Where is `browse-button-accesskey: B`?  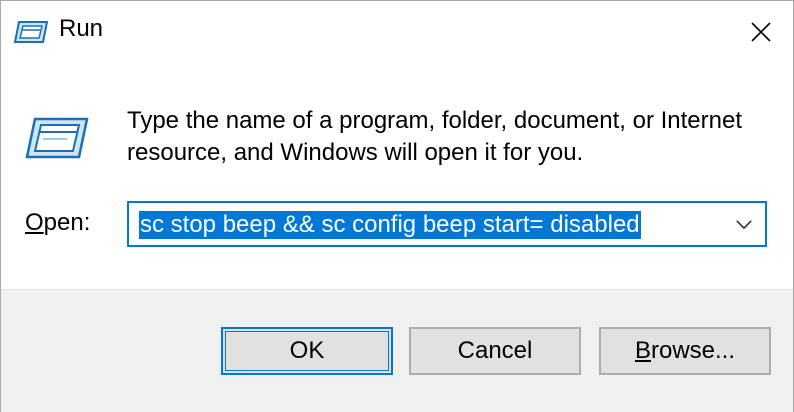
browse-button-accesskey: B is located at coordinates (642, 350).